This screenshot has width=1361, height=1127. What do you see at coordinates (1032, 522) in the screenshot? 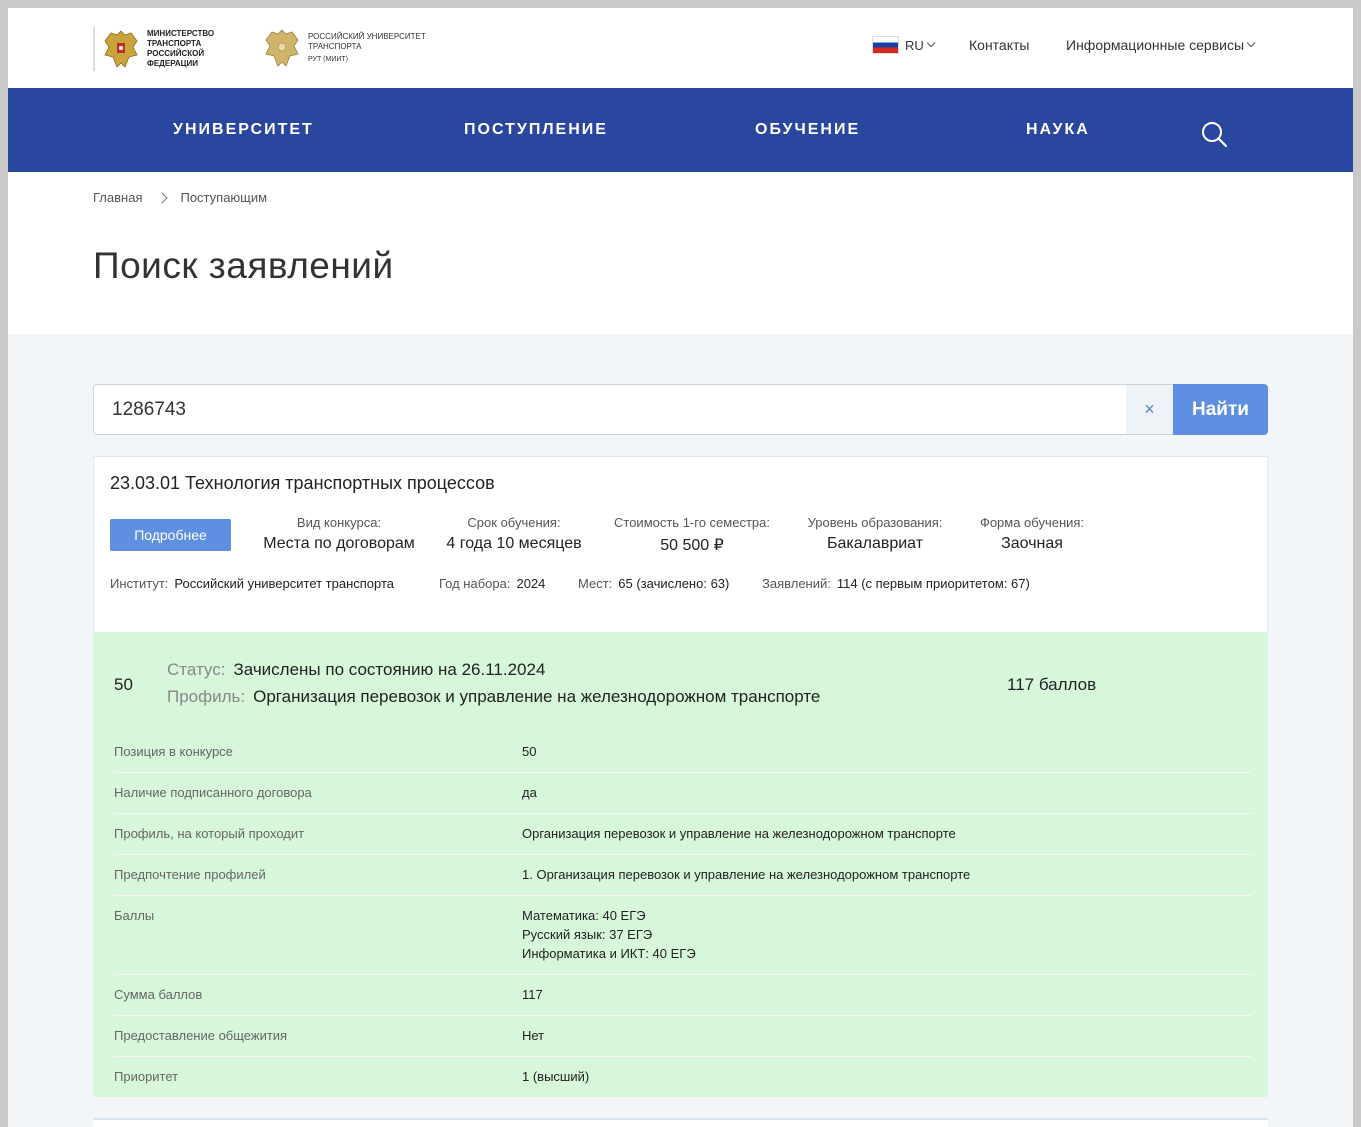
I see `meta-label: Форма обучения:` at bounding box center [1032, 522].